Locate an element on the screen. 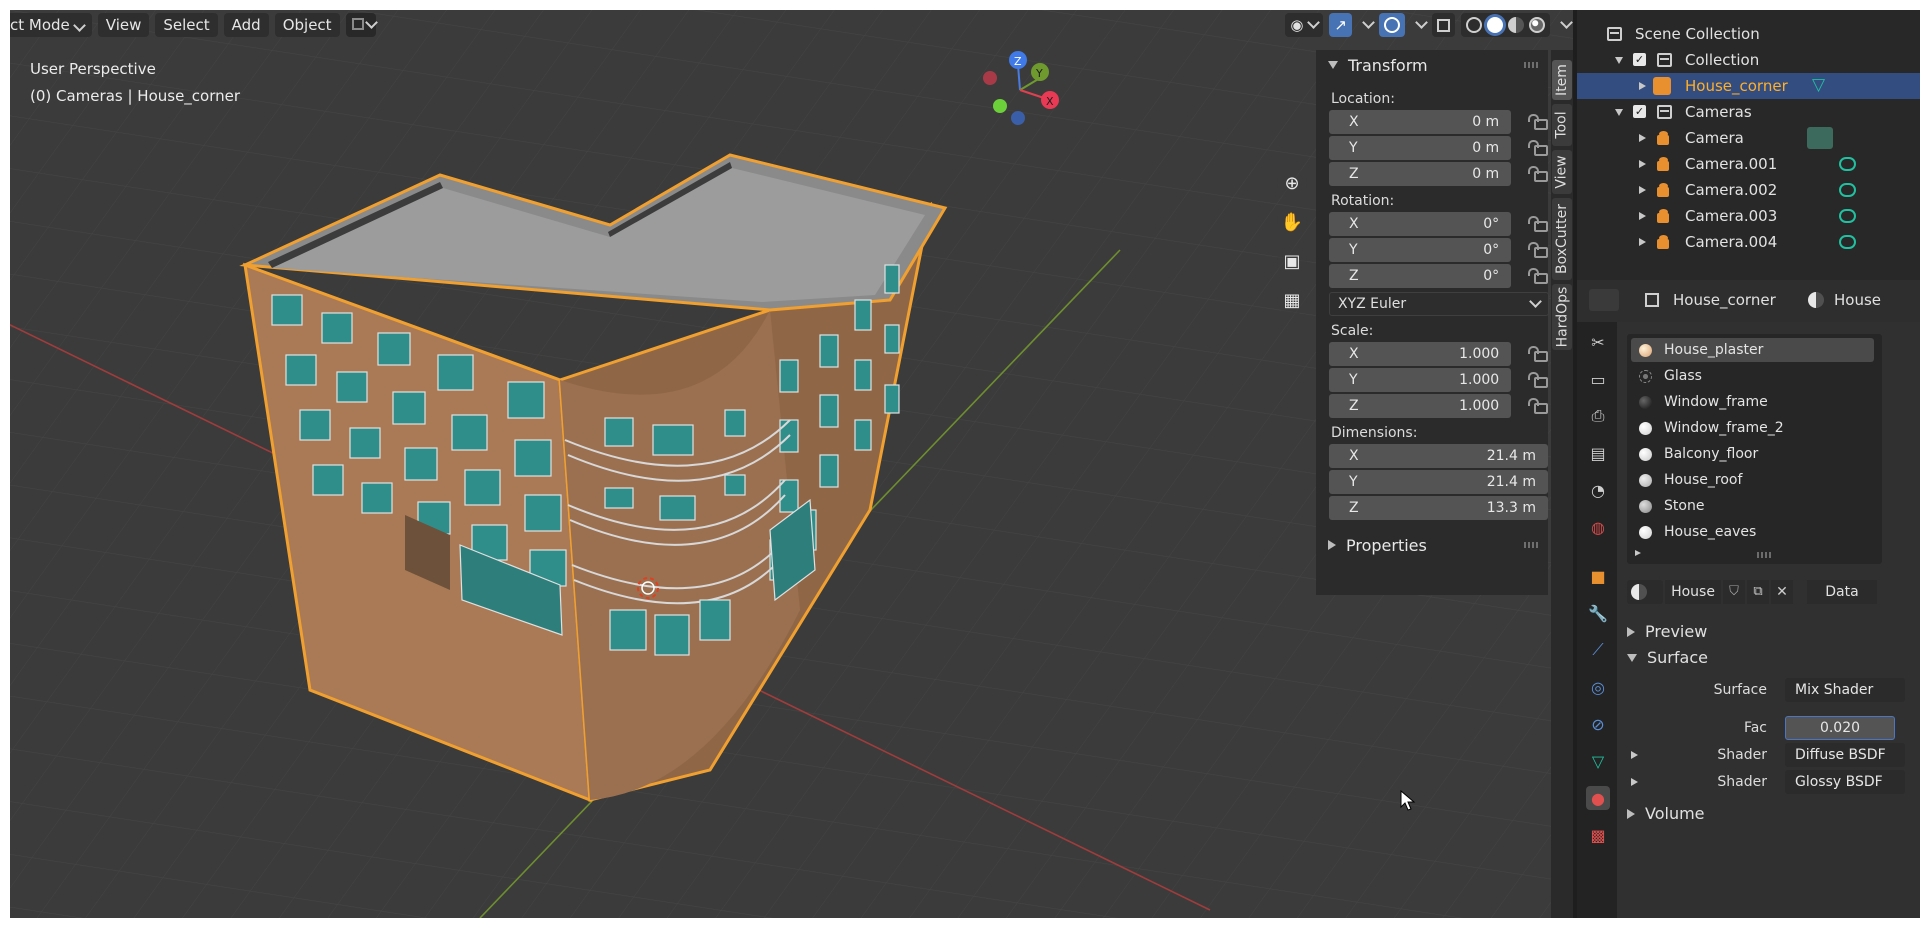 The width and height of the screenshot is (1920, 928). menu-add: Add is located at coordinates (246, 25).